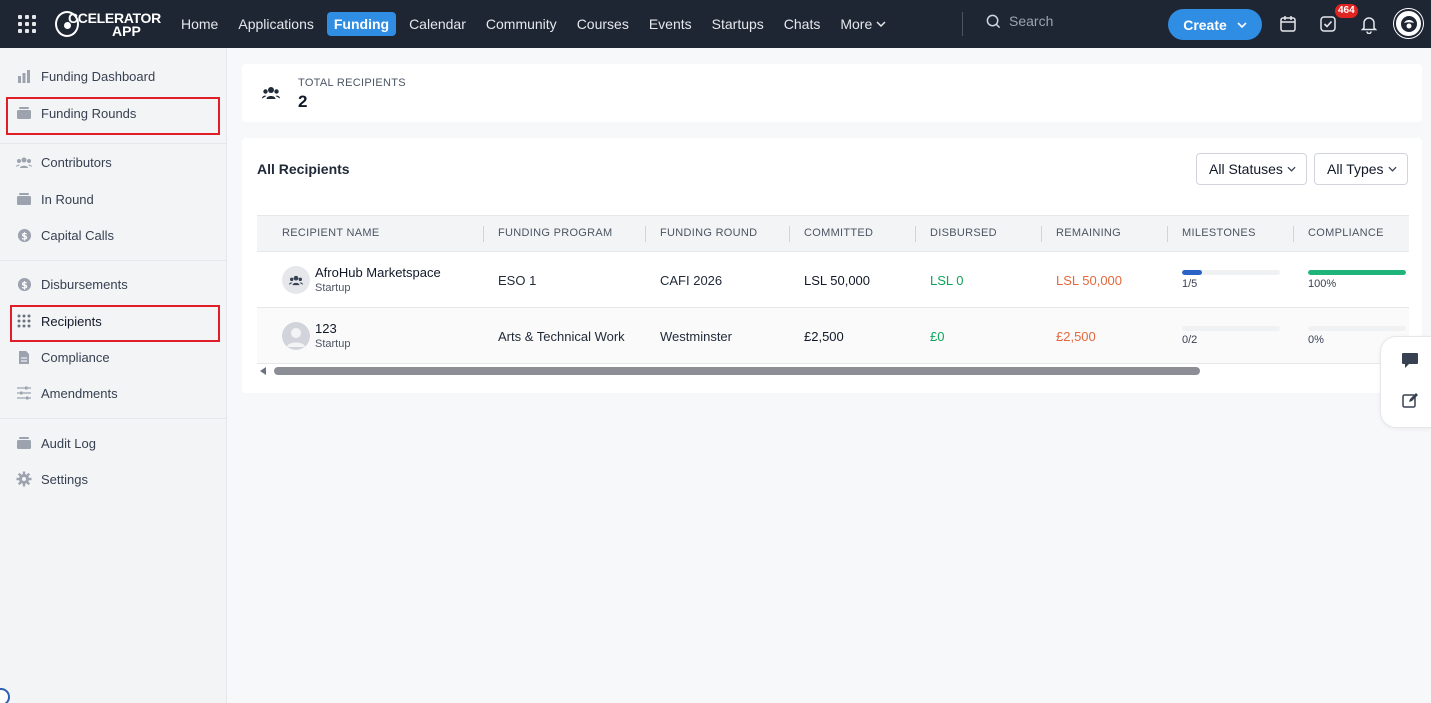  I want to click on tasks-icon, so click(1328, 24).